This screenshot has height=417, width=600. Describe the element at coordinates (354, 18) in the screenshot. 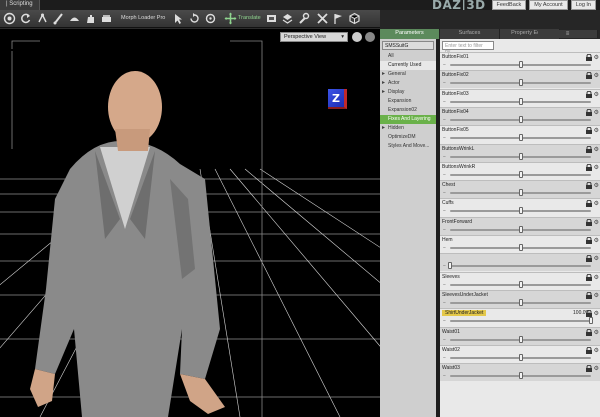

I see `cube-icon` at that location.